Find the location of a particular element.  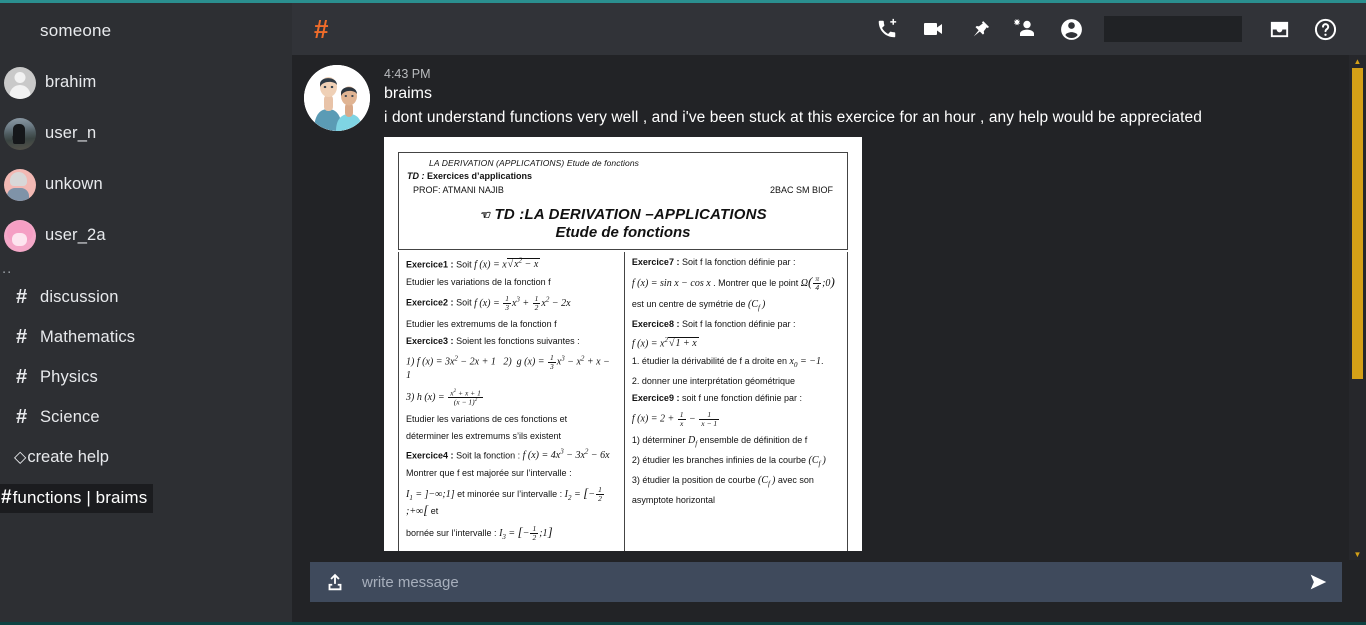

scroll-up-arrow-icon: ▲ is located at coordinates (1357, 61).